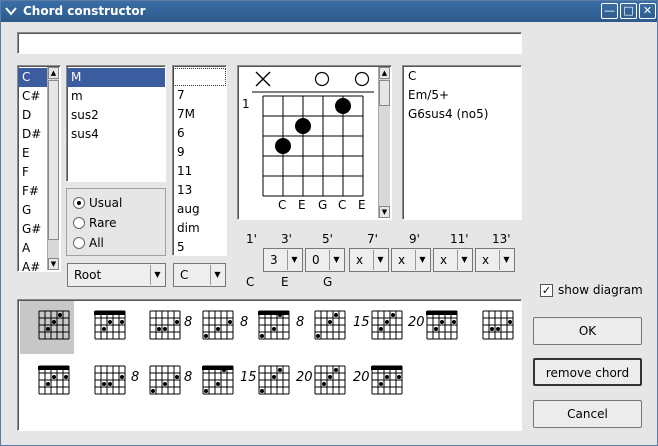 The height and width of the screenshot is (446, 658). I want to click on tonic-item: A, so click(32, 248).